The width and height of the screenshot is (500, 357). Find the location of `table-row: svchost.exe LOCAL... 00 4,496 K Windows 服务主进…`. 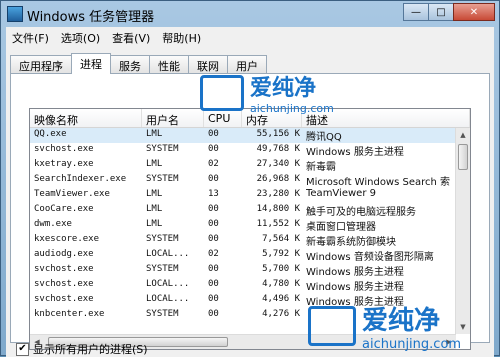

table-row: svchost.exe LOCAL... 00 4,496 K Windows 服务主进… is located at coordinates (243, 300).